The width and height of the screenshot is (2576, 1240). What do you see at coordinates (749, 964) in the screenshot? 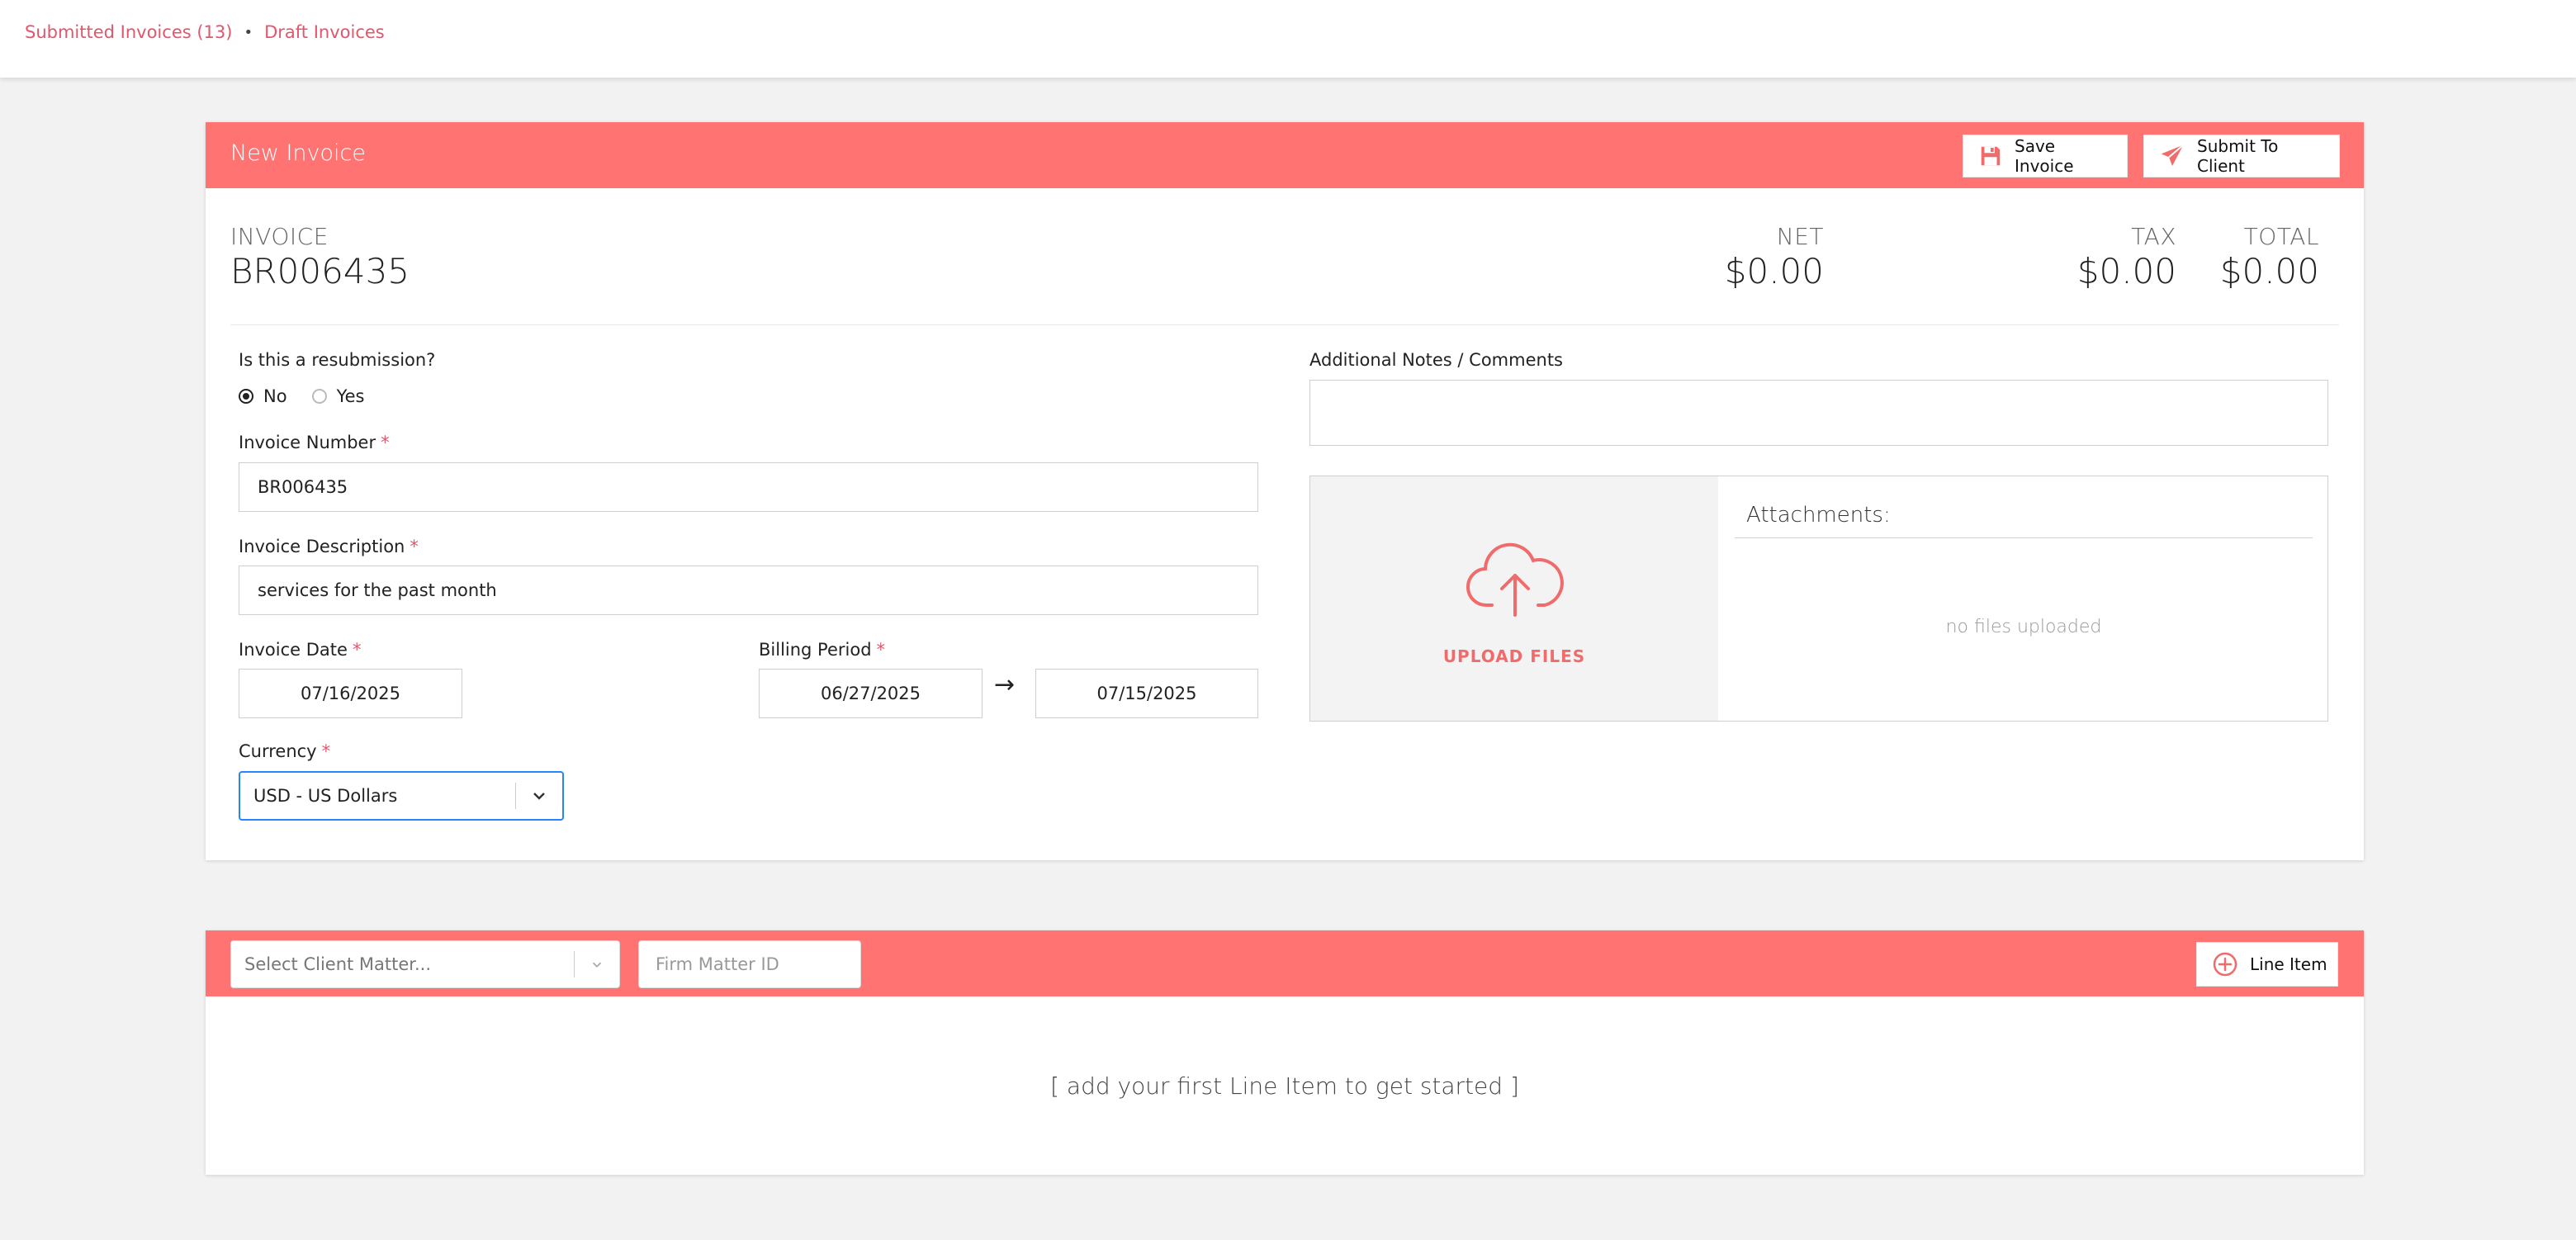
I see `firm-matter-id-input: Firm Matter ID` at bounding box center [749, 964].